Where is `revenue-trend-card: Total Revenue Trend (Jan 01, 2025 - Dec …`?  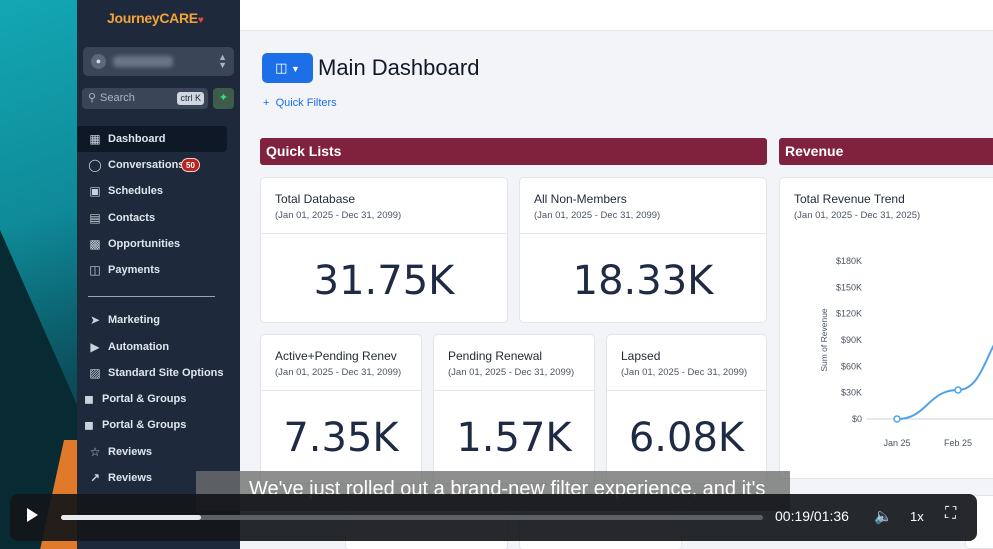 revenue-trend-card: Total Revenue Trend (Jan 01, 2025 - Dec … is located at coordinates (886, 328).